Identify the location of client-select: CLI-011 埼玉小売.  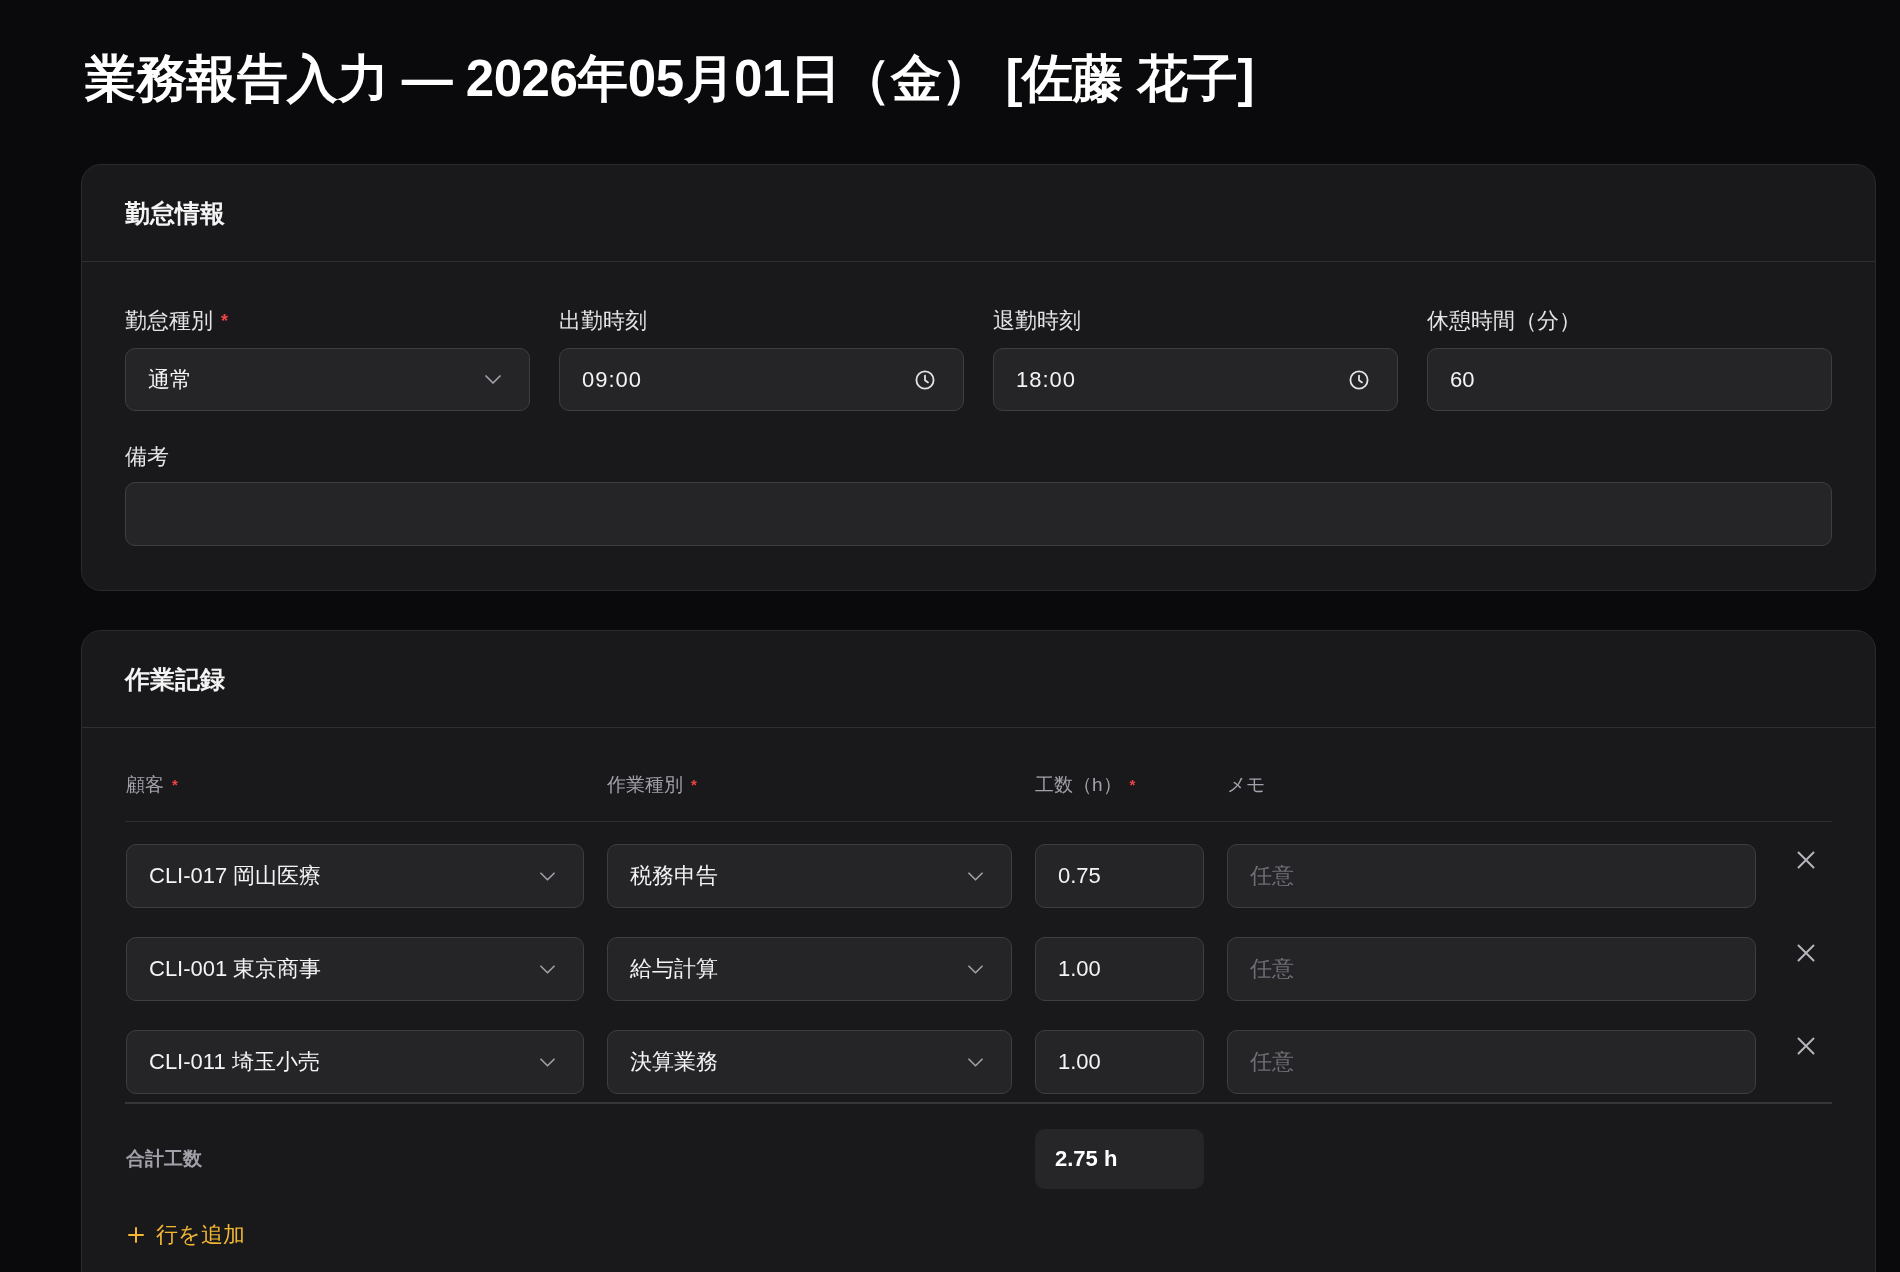
(355, 1062).